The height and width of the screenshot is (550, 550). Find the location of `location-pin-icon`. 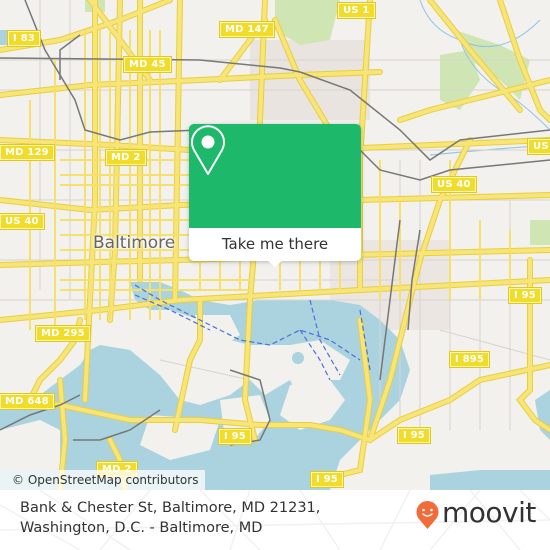

location-pin-icon is located at coordinates (208, 150).